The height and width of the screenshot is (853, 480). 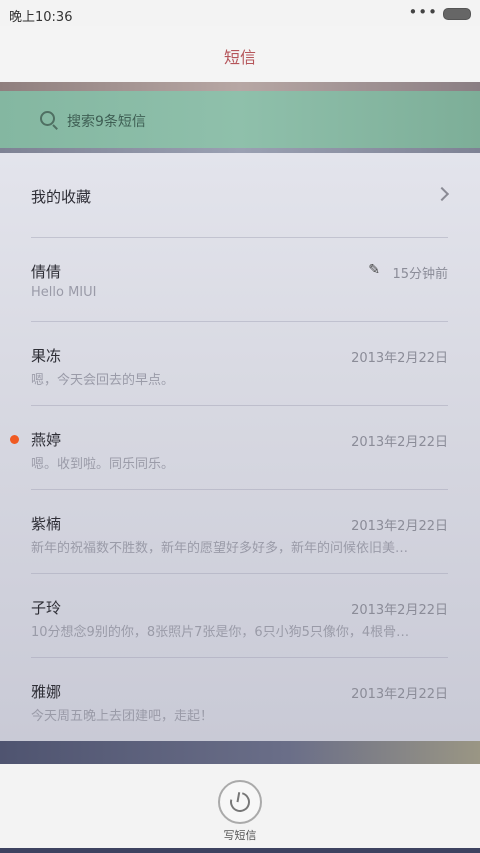 I want to click on contact-name: 燕婷, so click(x=46, y=440).